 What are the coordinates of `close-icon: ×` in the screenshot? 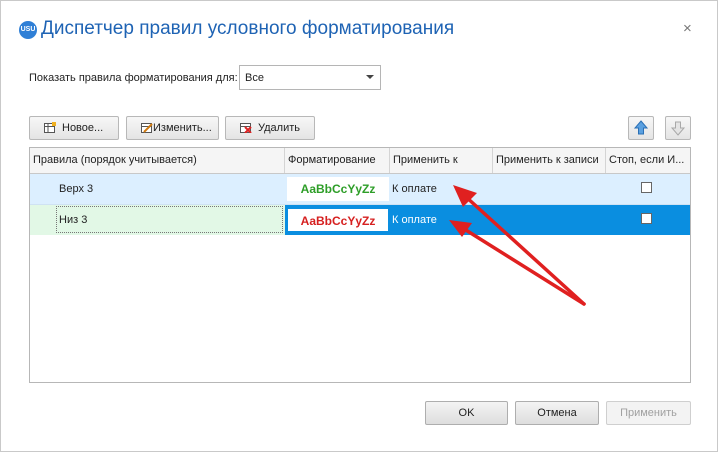 It's located at (687, 28).